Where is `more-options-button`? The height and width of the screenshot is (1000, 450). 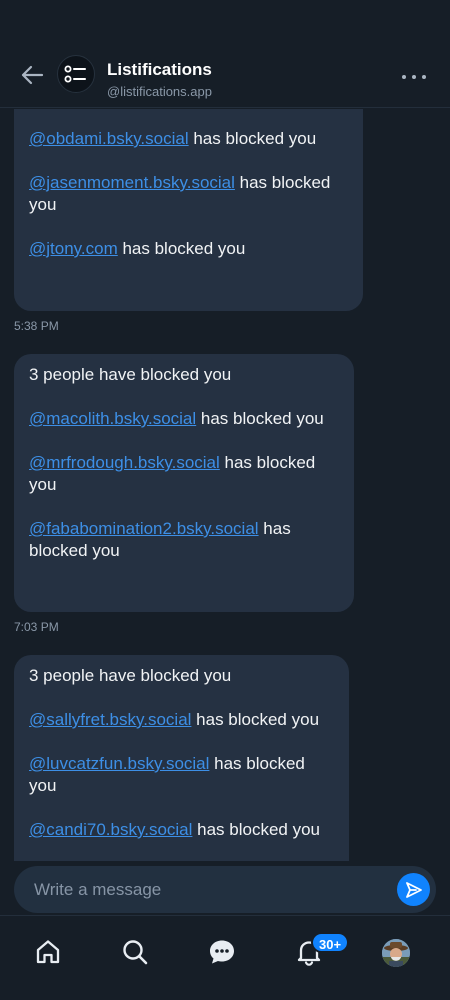
more-options-button is located at coordinates (414, 77).